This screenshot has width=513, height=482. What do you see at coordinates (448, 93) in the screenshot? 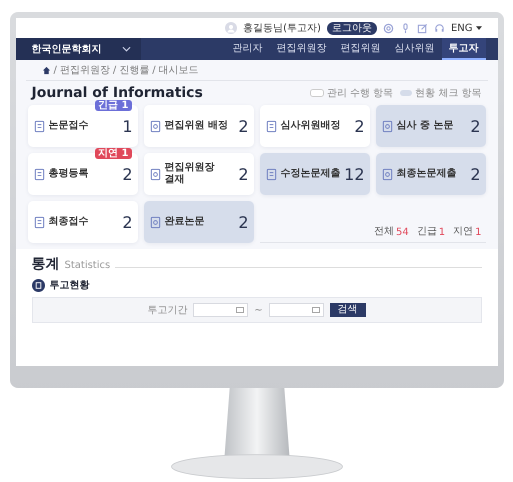
I see `legend-label: 현황 체크 항목` at bounding box center [448, 93].